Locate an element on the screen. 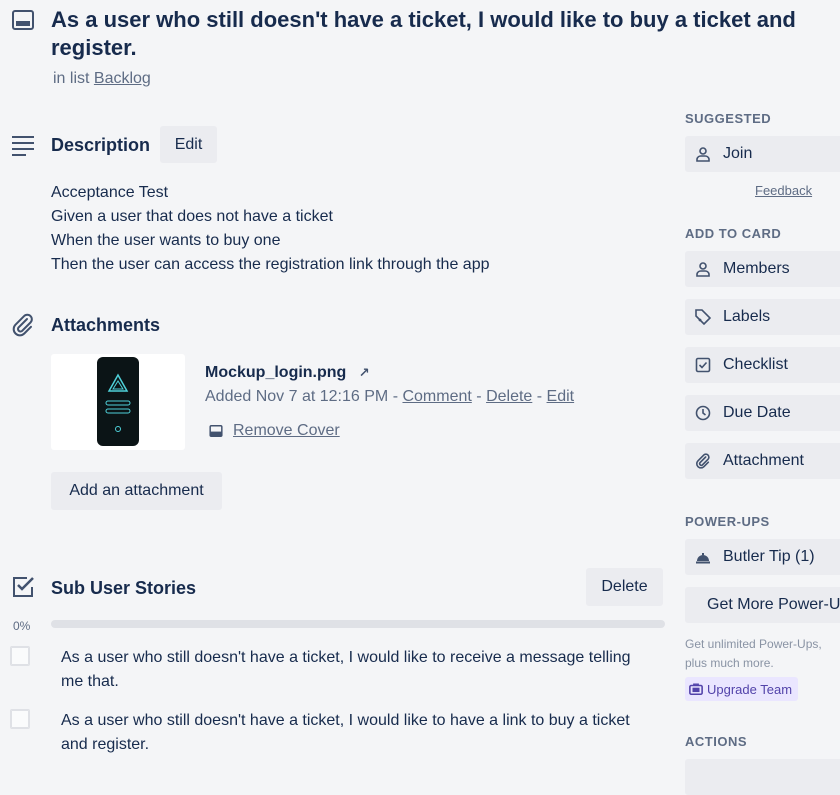 The image size is (840, 795). add-attachment-button: Add an attachment is located at coordinates (136, 491).